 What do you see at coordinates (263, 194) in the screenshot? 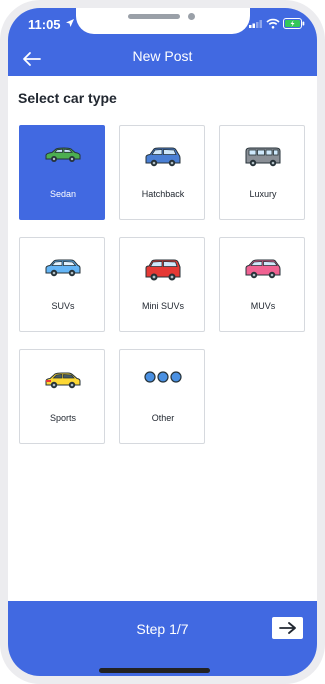
I see `car-type-label: Luxury` at bounding box center [263, 194].